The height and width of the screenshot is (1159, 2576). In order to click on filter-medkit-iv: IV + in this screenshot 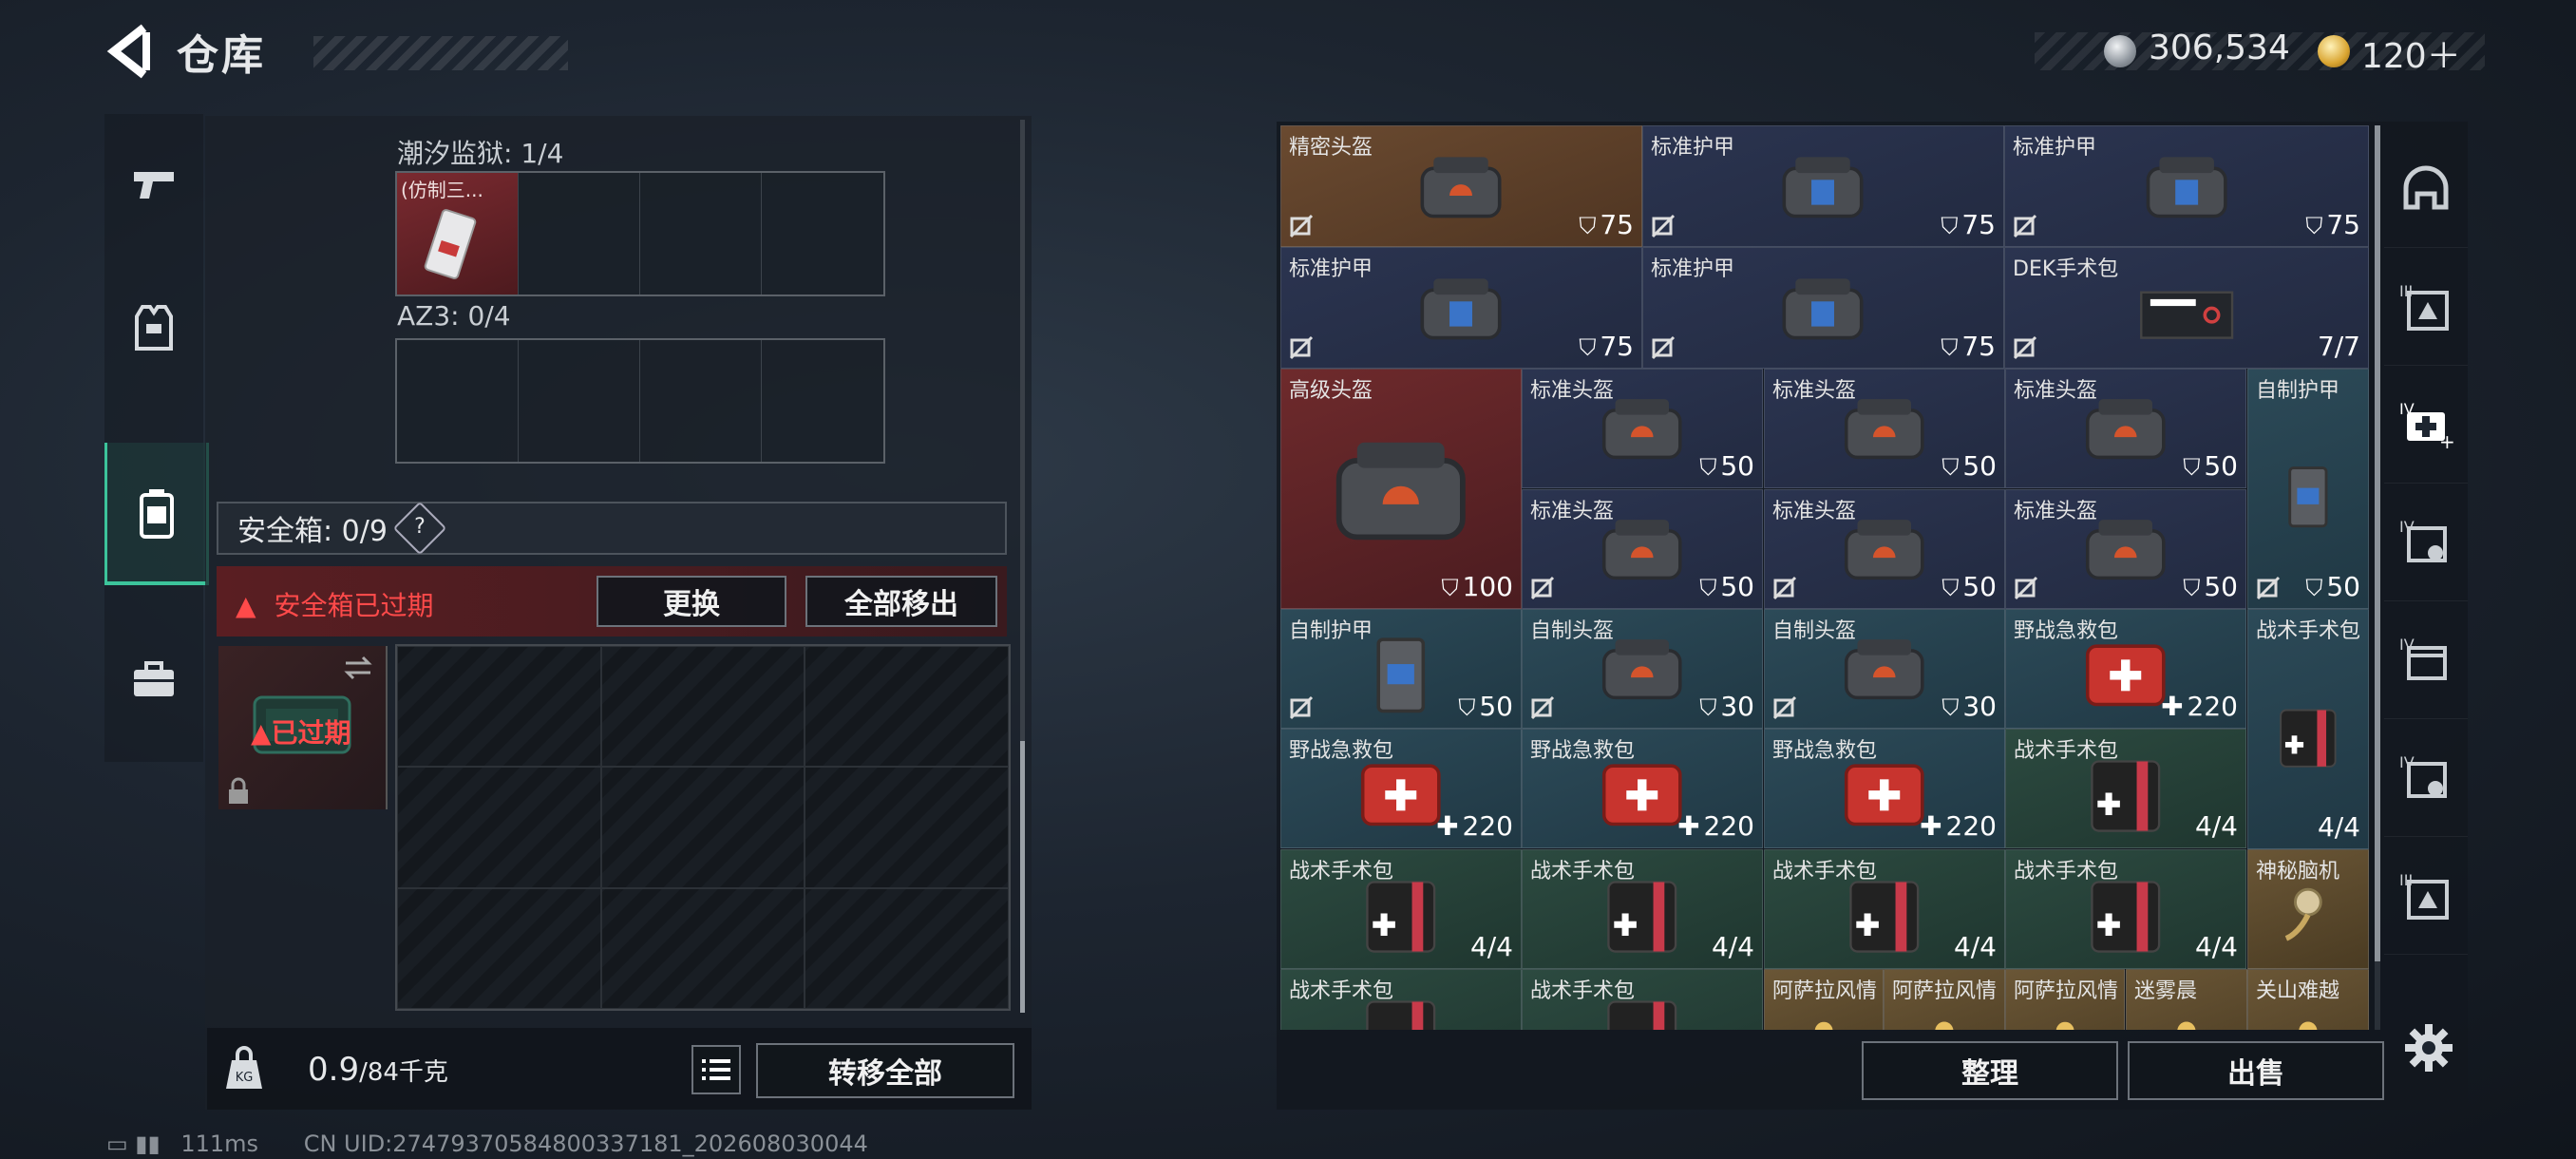, I will do `click(2426, 424)`.